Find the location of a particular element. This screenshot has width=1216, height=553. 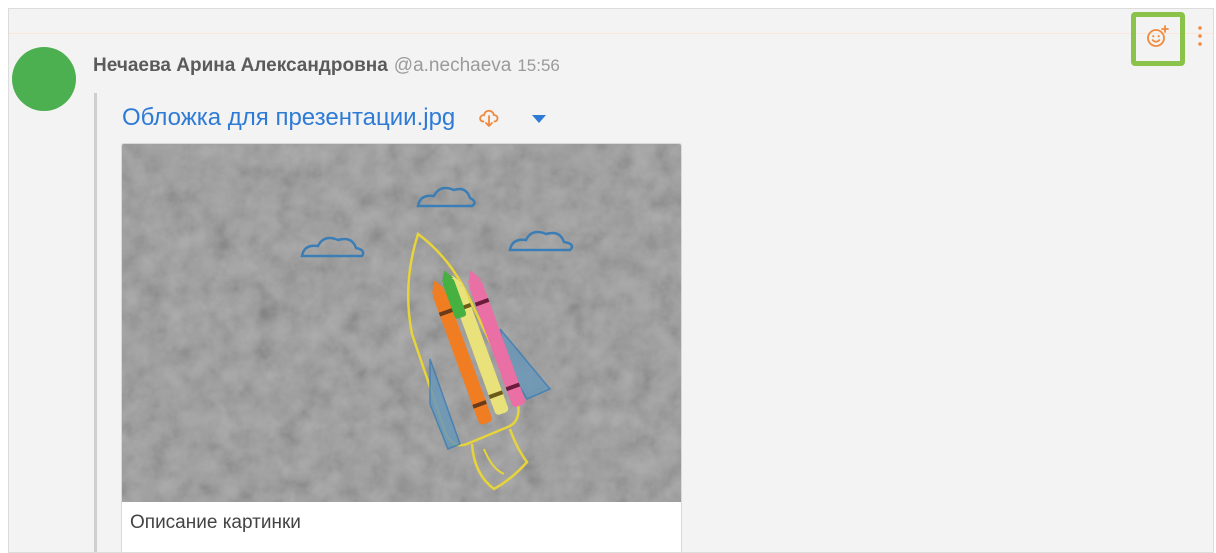

divider is located at coordinates (611, 33).